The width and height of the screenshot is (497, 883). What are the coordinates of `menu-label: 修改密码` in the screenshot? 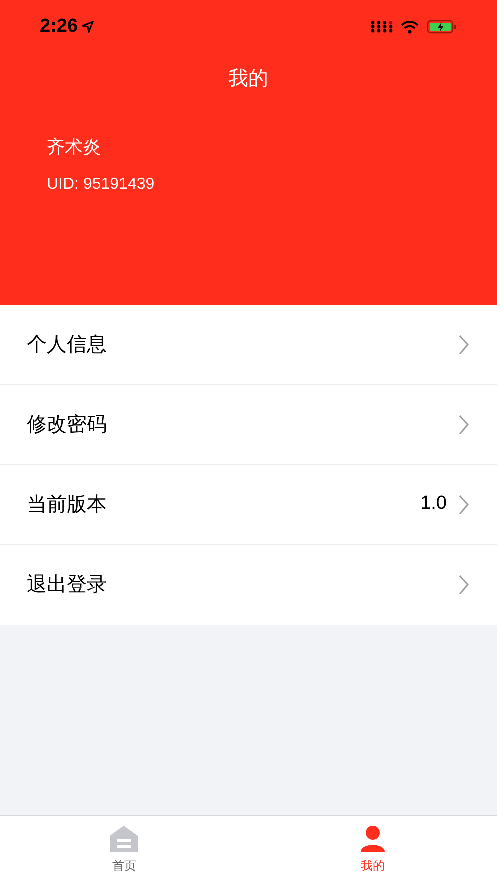 It's located at (67, 425).